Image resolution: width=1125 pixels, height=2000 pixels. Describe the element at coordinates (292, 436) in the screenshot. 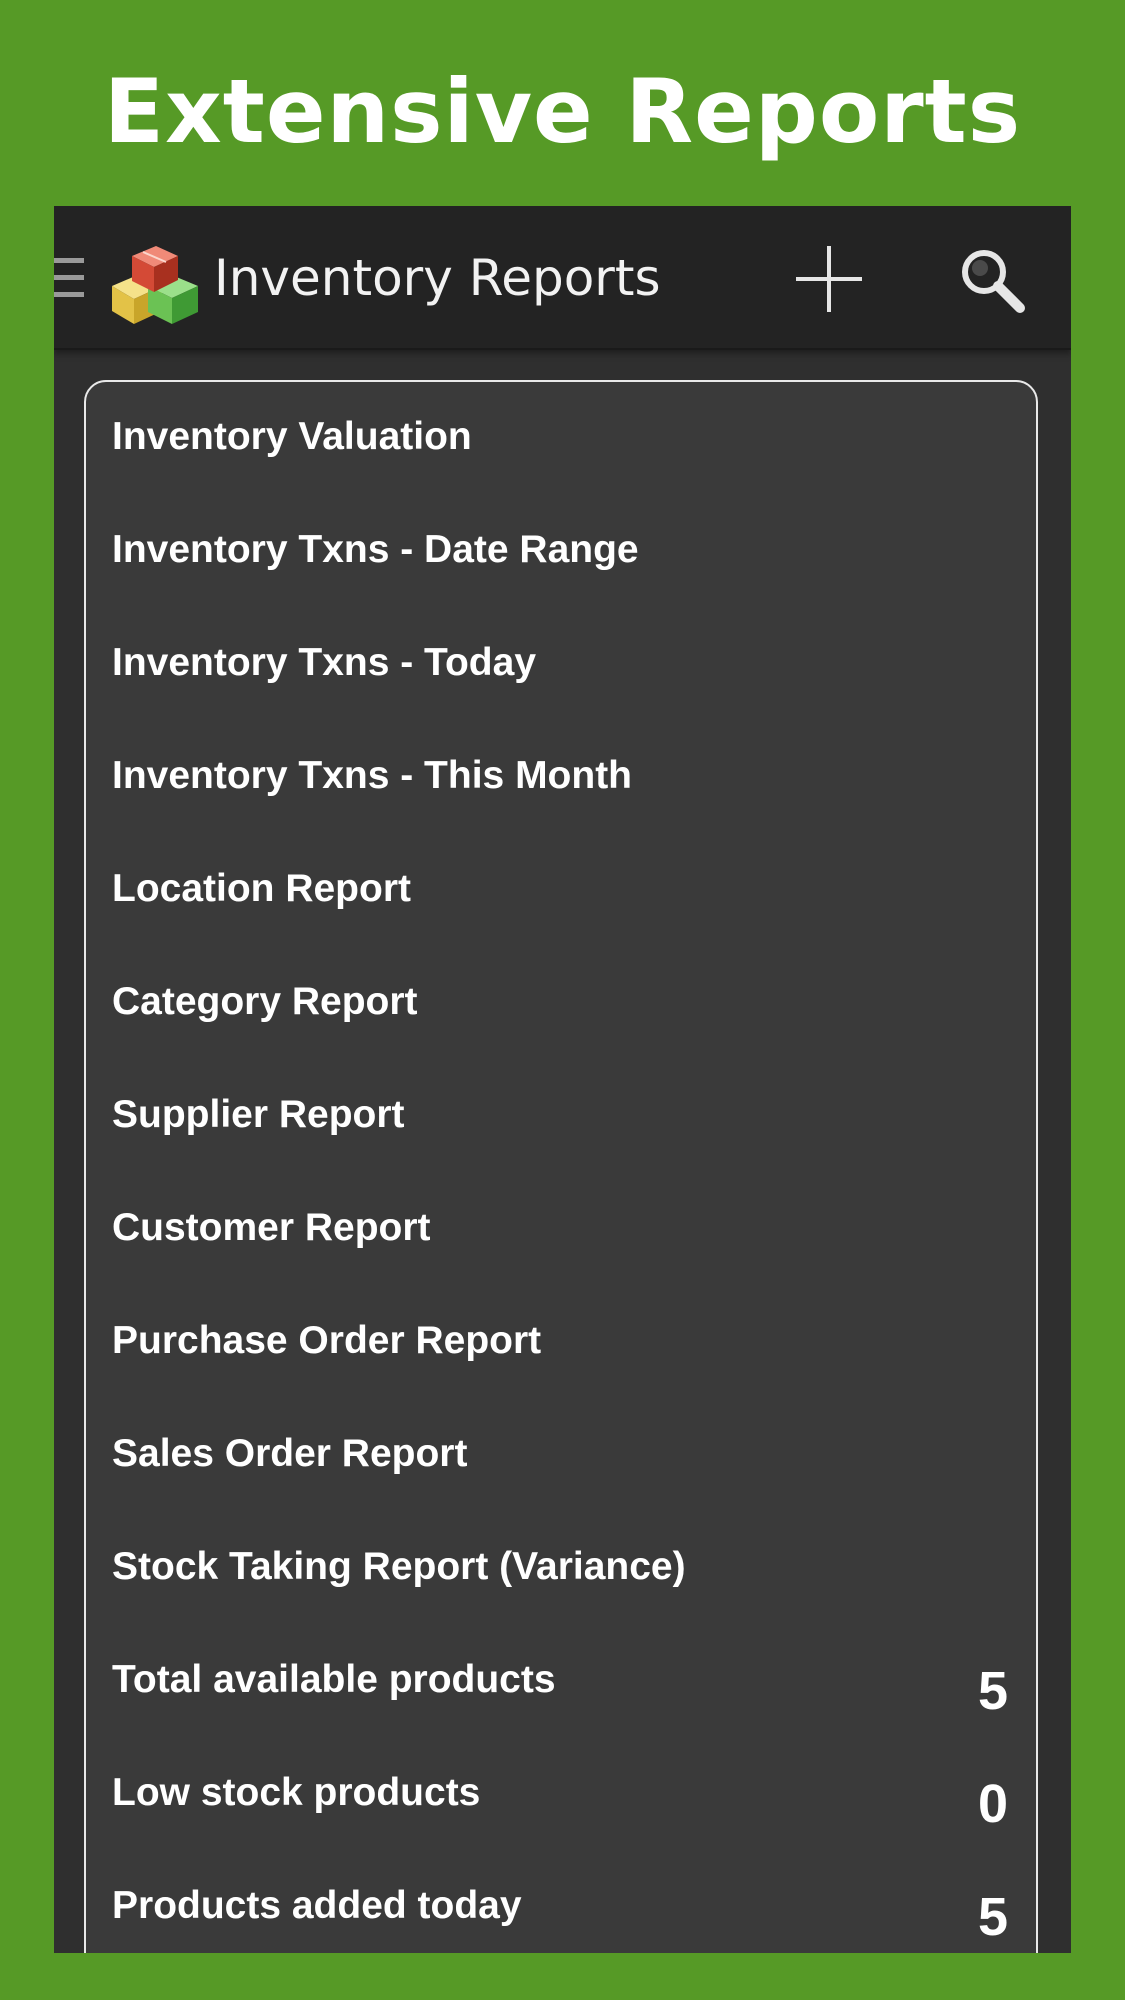

I see `report-label: Inventory Valuation` at that location.